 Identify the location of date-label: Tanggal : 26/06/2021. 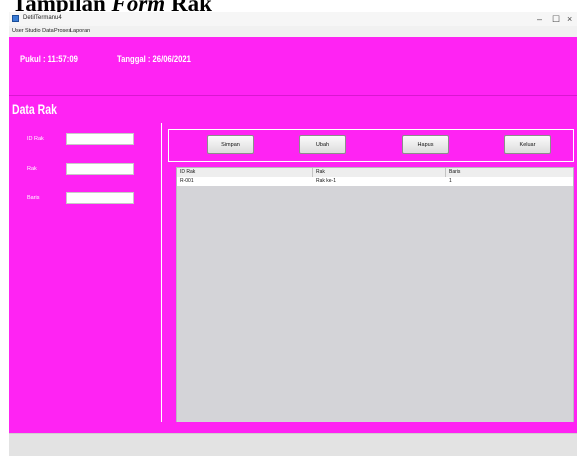
(154, 59).